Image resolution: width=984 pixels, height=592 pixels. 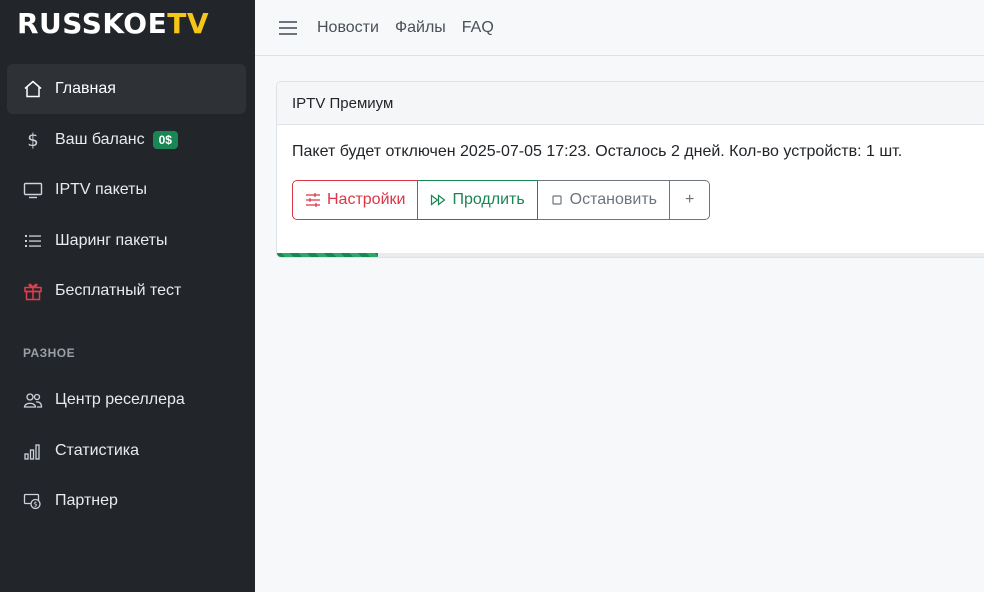 I want to click on package-actions: Настройки Продлить Остановить +, so click(x=636, y=200).